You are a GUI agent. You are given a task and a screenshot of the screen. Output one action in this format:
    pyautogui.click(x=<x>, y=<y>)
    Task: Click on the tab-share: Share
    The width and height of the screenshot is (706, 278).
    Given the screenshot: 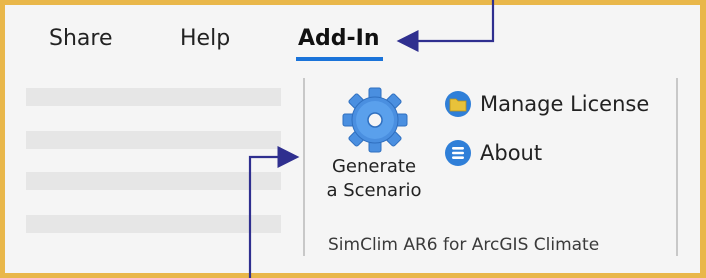 What is the action you would take?
    pyautogui.click(x=81, y=39)
    